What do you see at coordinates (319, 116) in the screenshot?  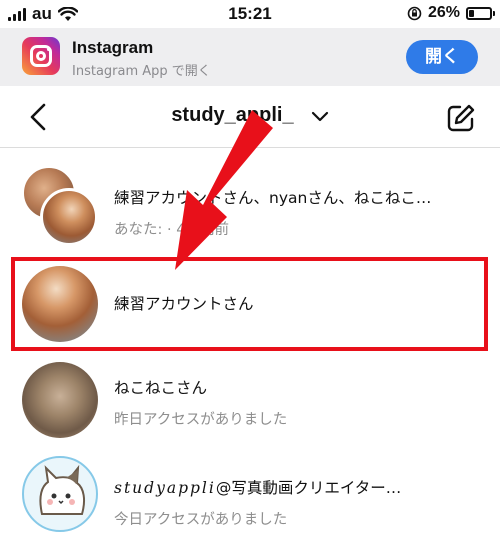 I see `chevron-down-icon` at bounding box center [319, 116].